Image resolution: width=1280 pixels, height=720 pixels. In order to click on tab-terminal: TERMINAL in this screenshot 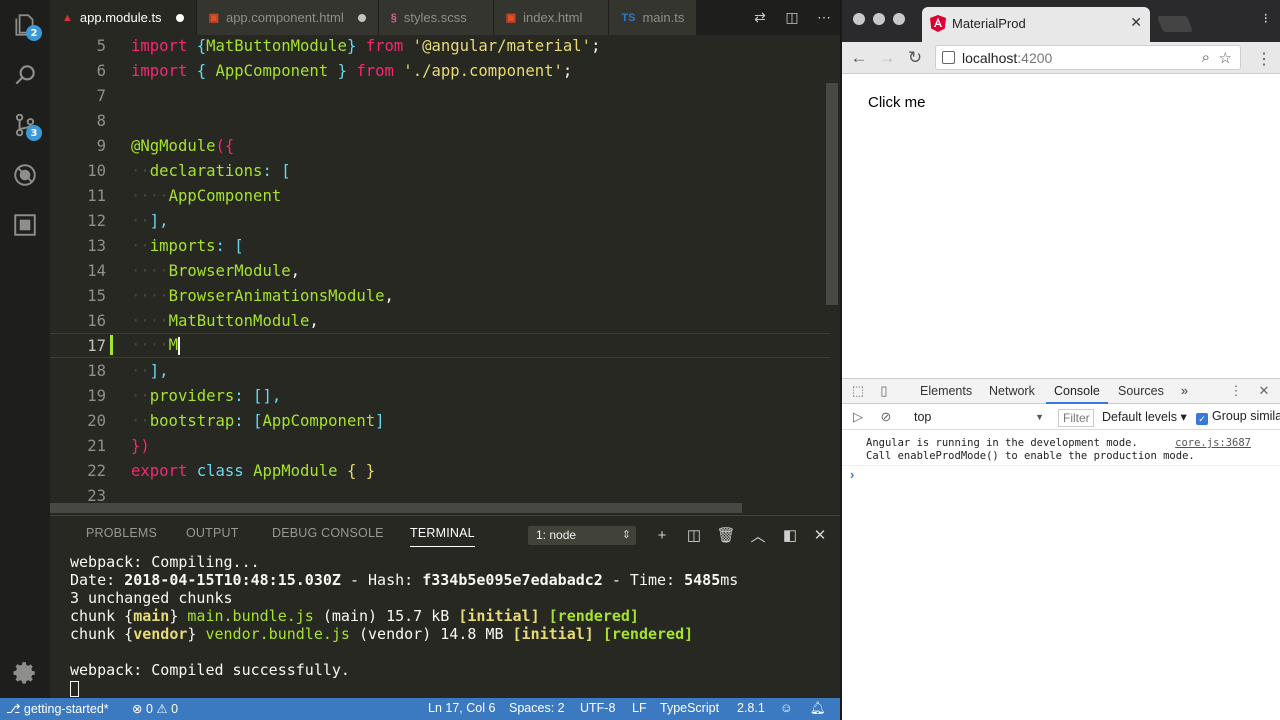, I will do `click(442, 536)`.